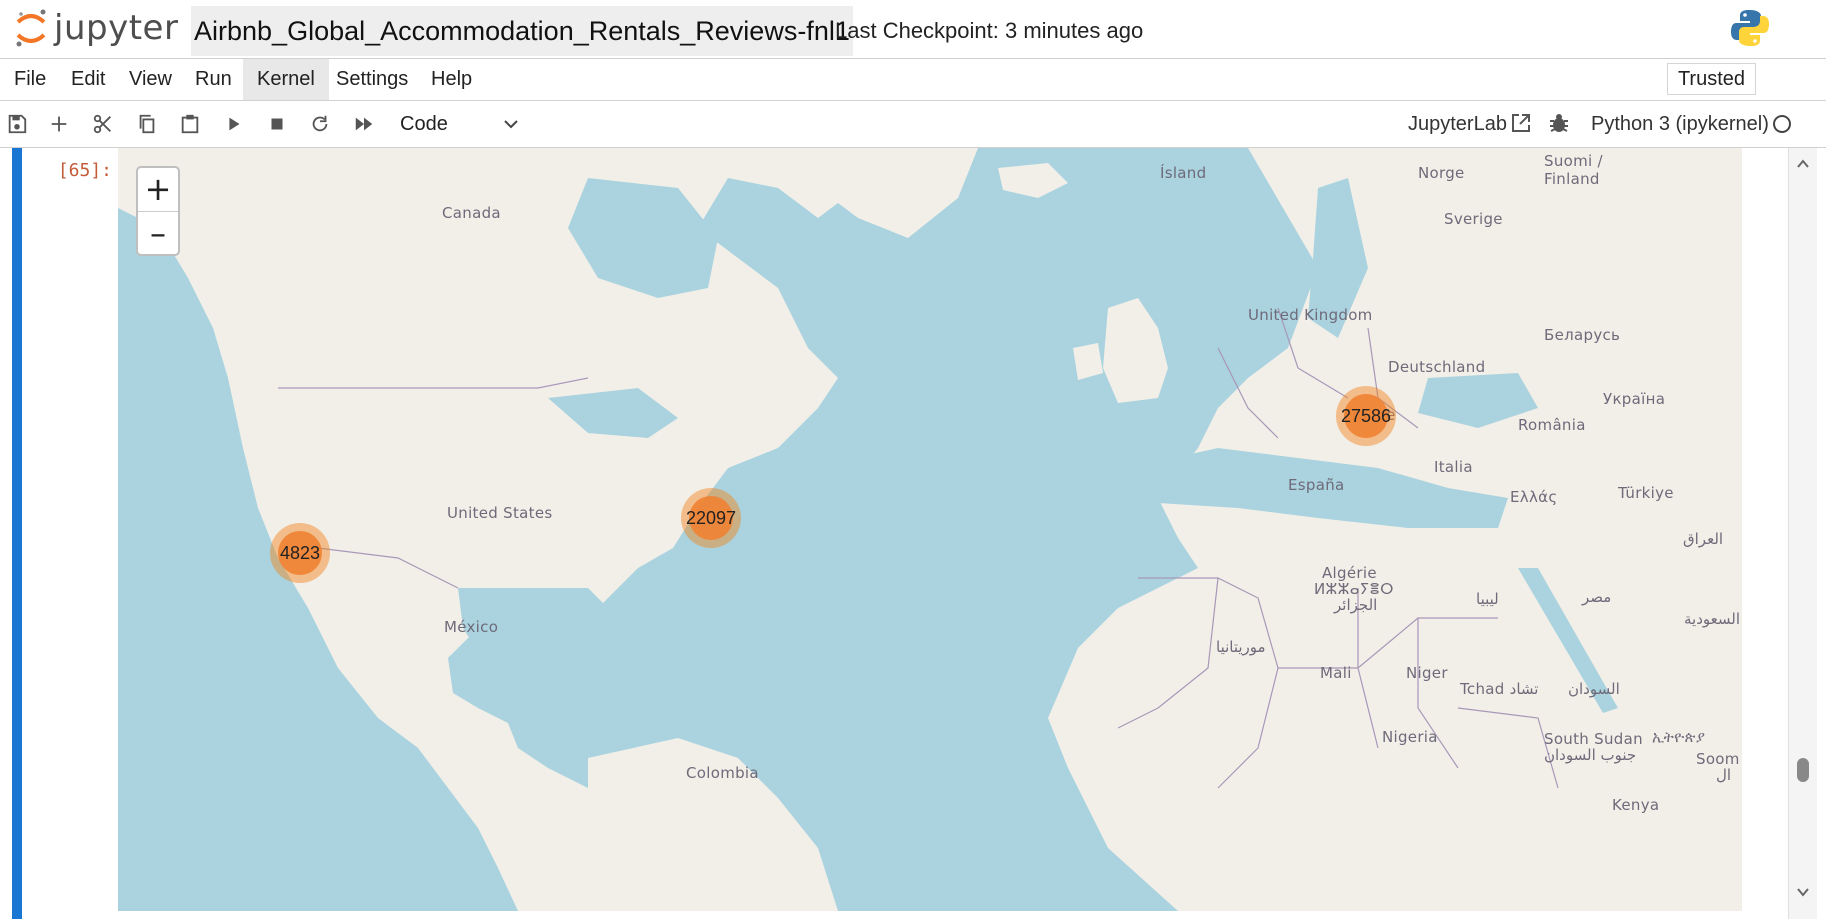  I want to click on zoom-in-button: +, so click(158, 190).